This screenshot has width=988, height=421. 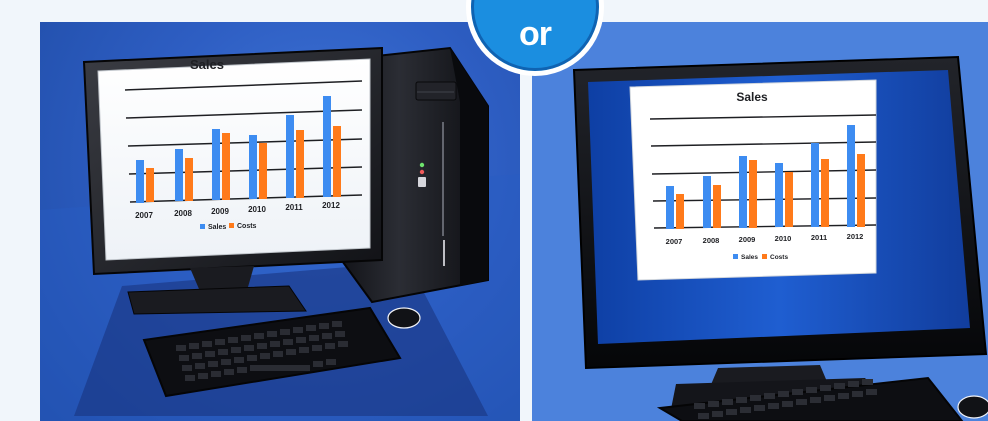 I want to click on left-bar-costs-2010, so click(x=263, y=171).